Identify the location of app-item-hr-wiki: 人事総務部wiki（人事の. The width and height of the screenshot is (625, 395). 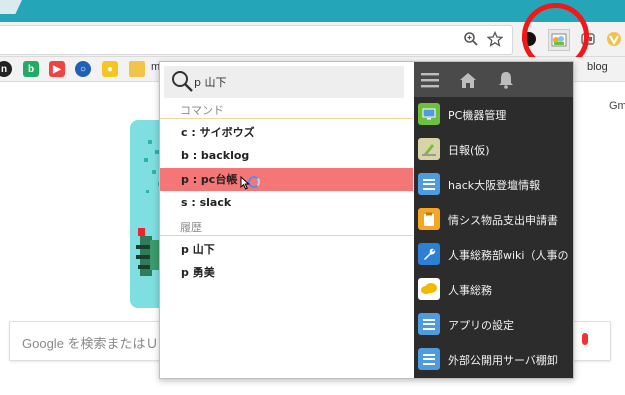
(493, 254).